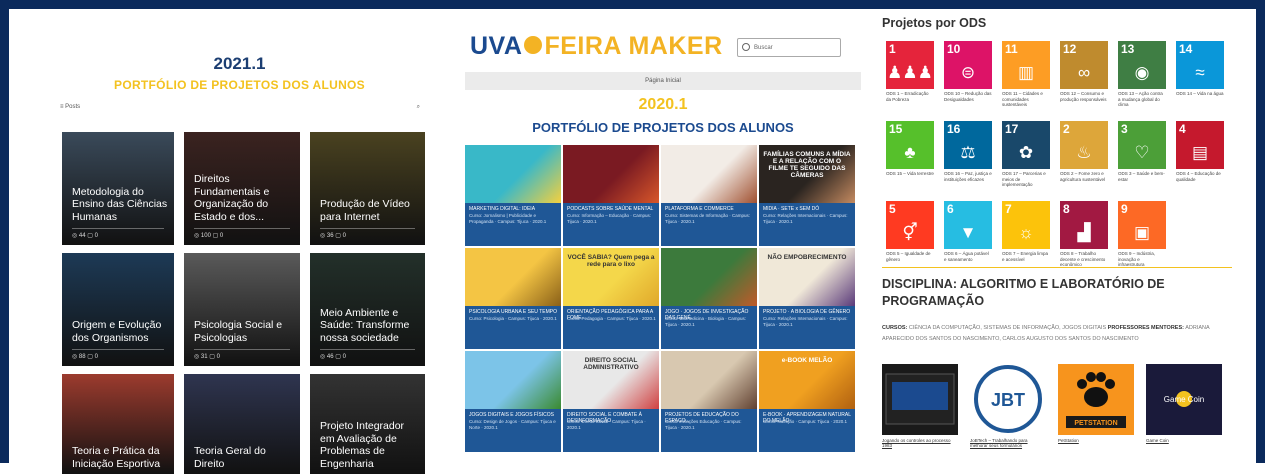 The image size is (1265, 474). I want to click on project-thumbnail: e-BOOK MELÃO, so click(807, 380).